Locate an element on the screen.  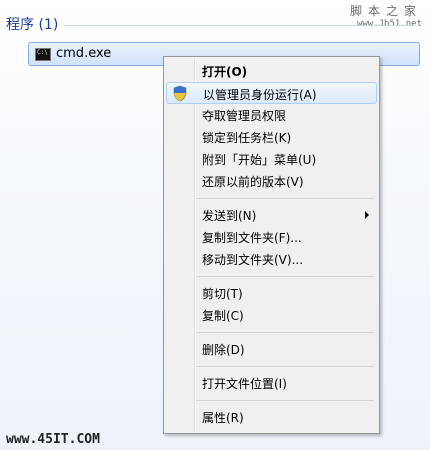
menu-item-open-file-location: 打开文件位置(I) is located at coordinates (271, 383).